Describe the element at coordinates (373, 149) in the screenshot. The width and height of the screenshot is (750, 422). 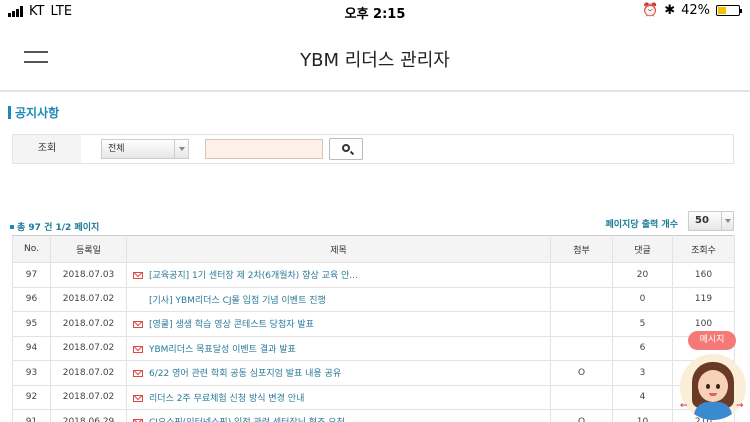
I see `search-panel: 조회 전체` at that location.